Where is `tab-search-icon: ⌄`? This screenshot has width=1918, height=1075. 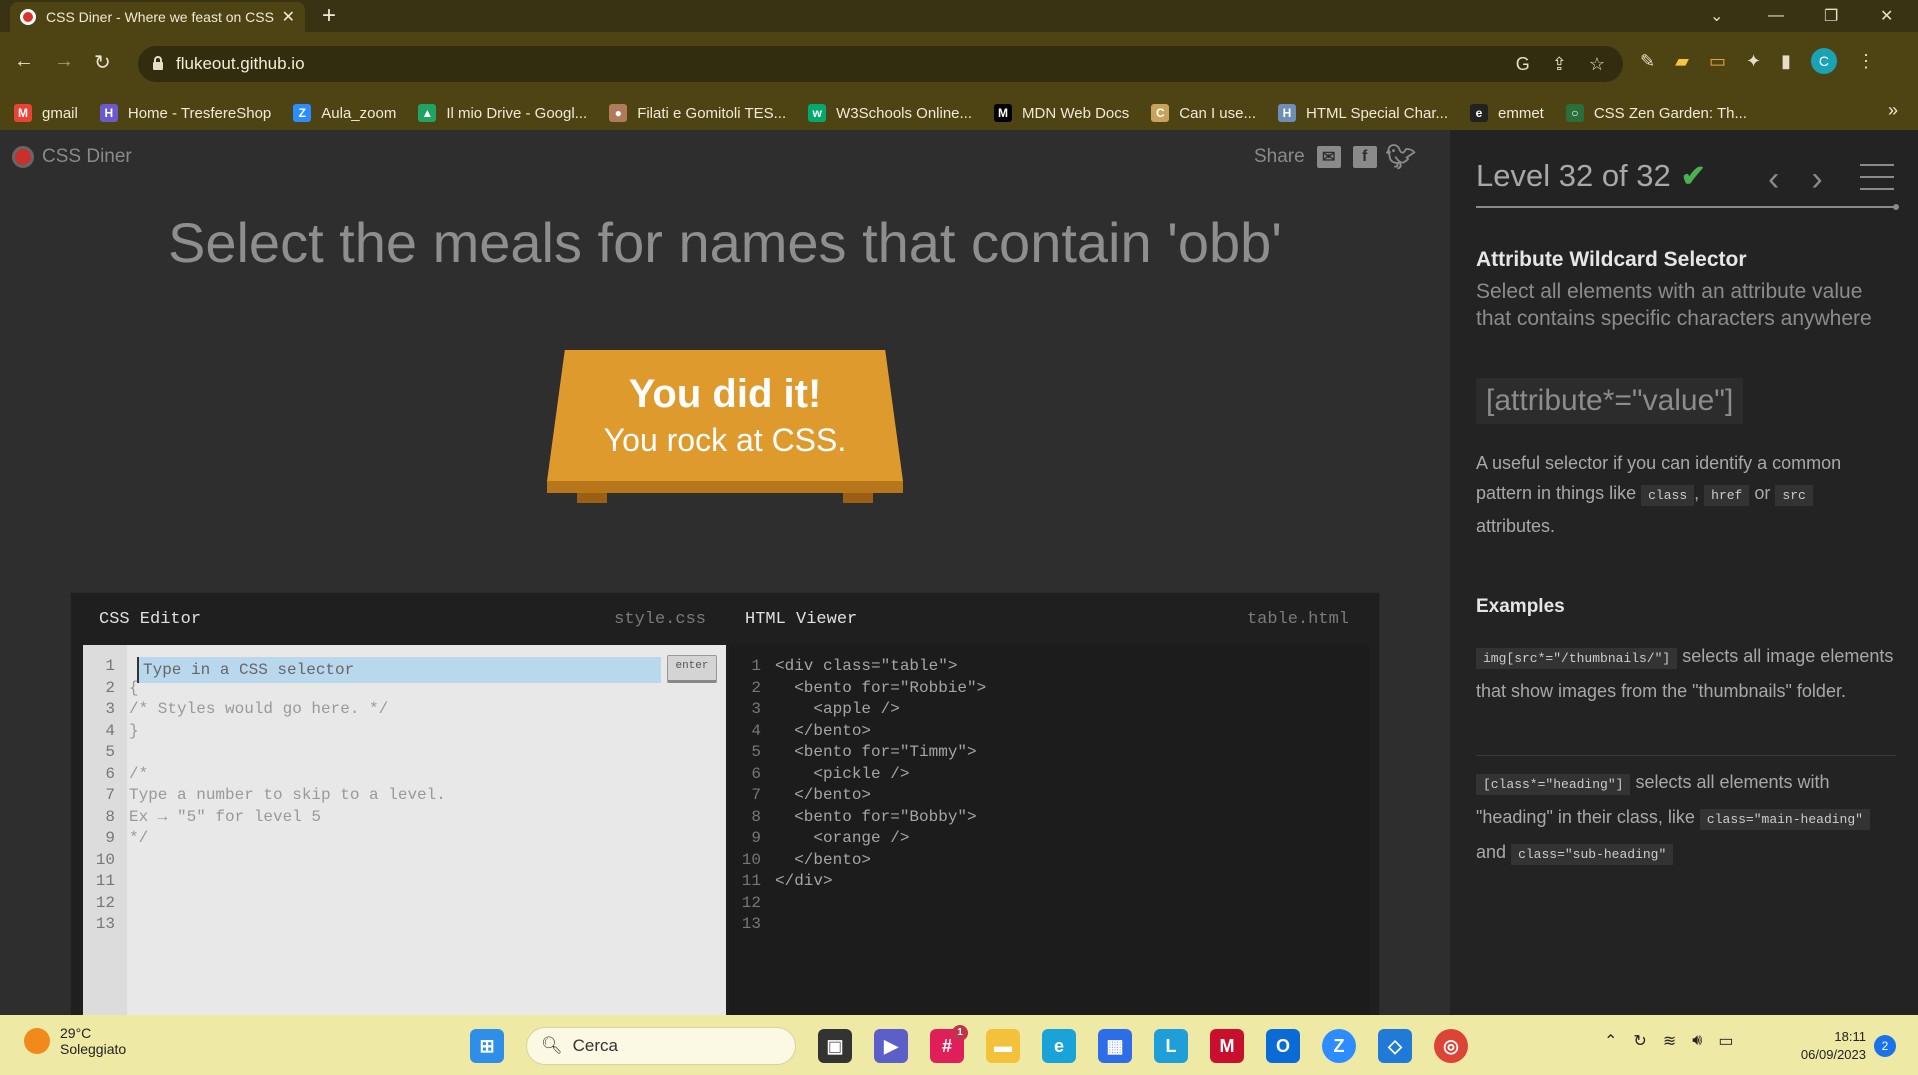 tab-search-icon: ⌄ is located at coordinates (1716, 16).